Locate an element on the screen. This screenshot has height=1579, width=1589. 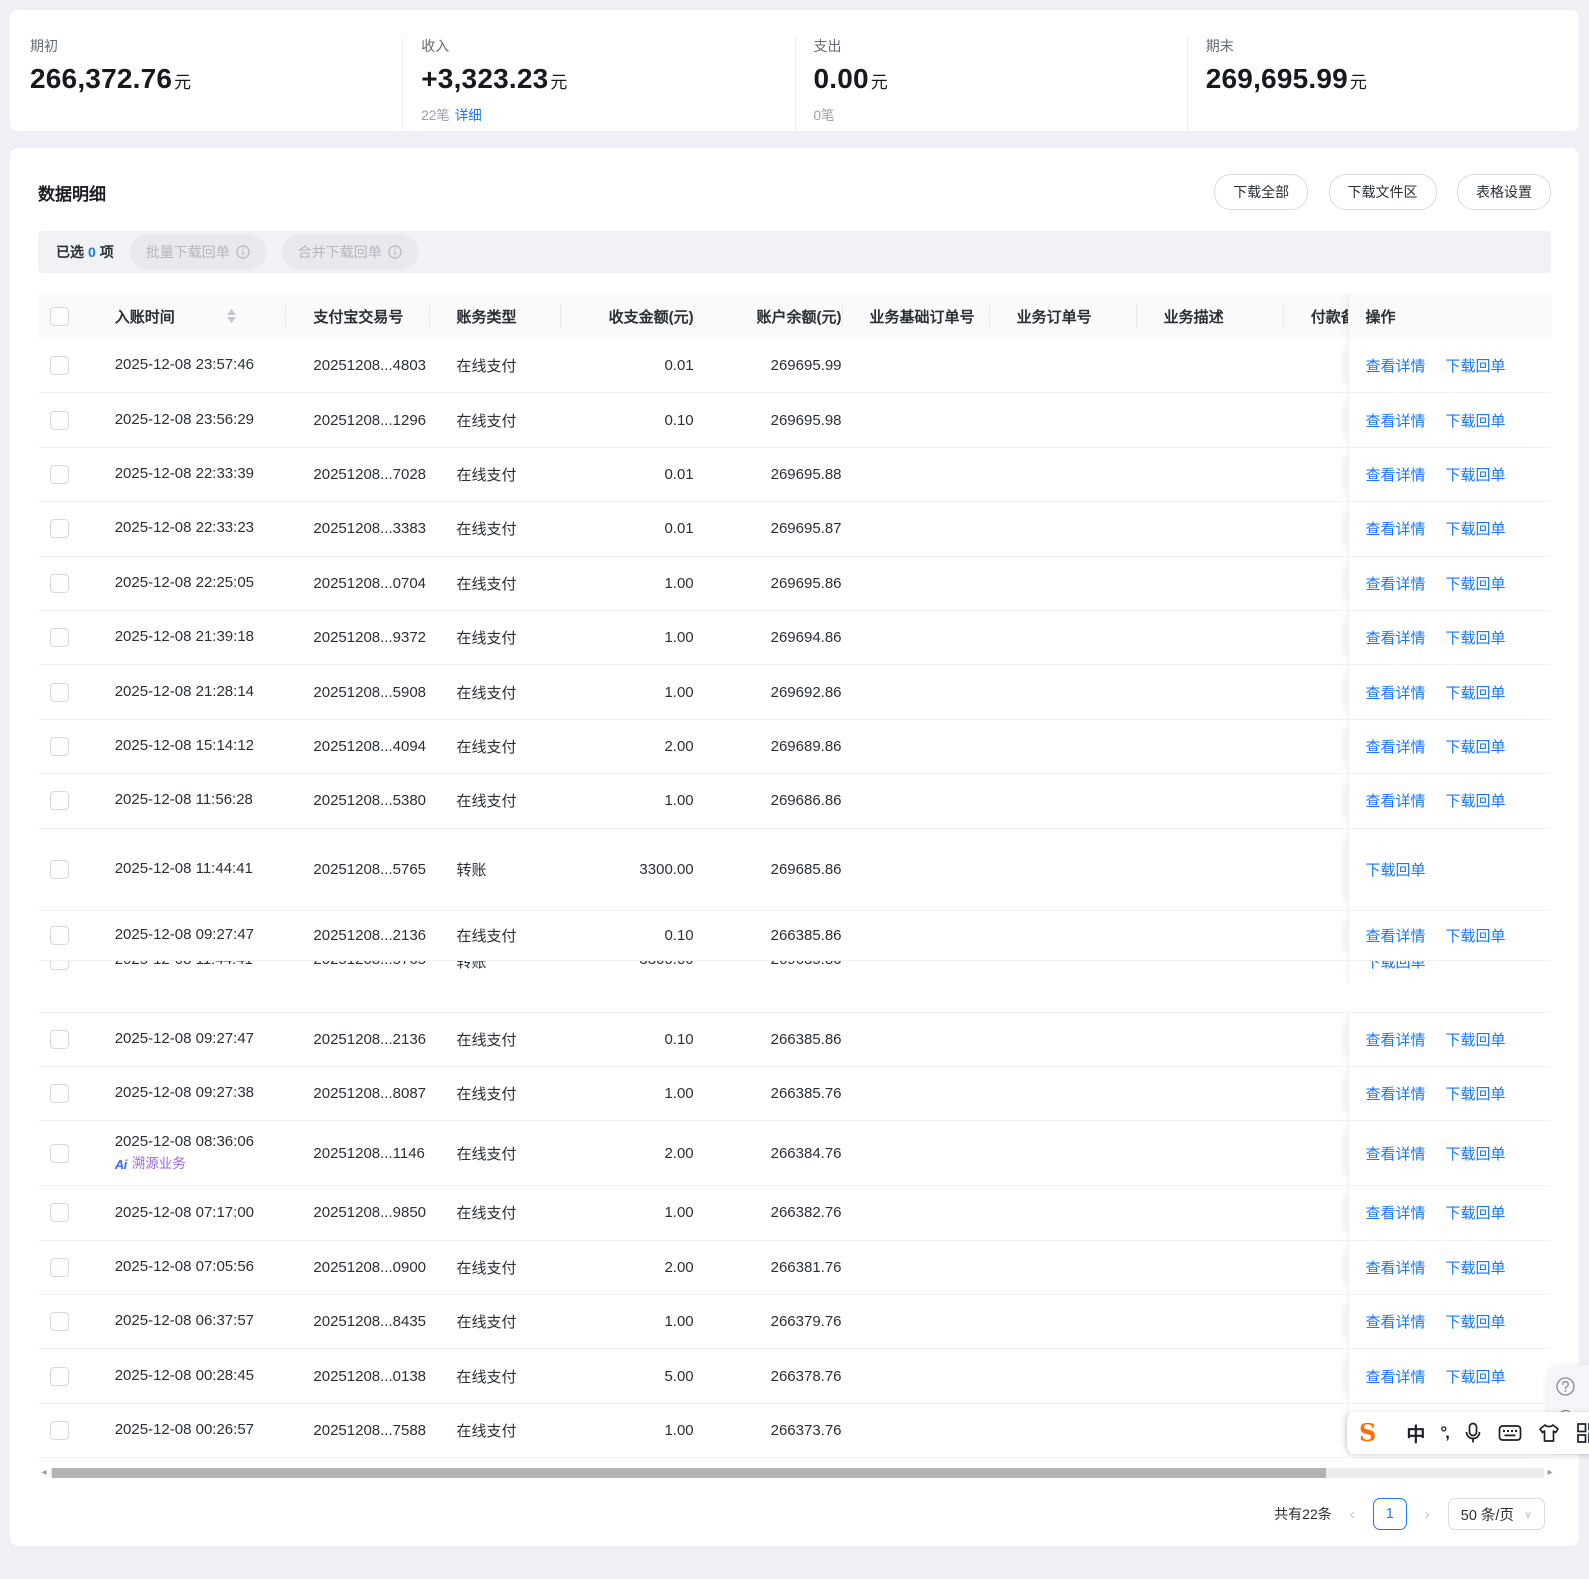
prev-page-icon: ‹ is located at coordinates (1352, 1514).